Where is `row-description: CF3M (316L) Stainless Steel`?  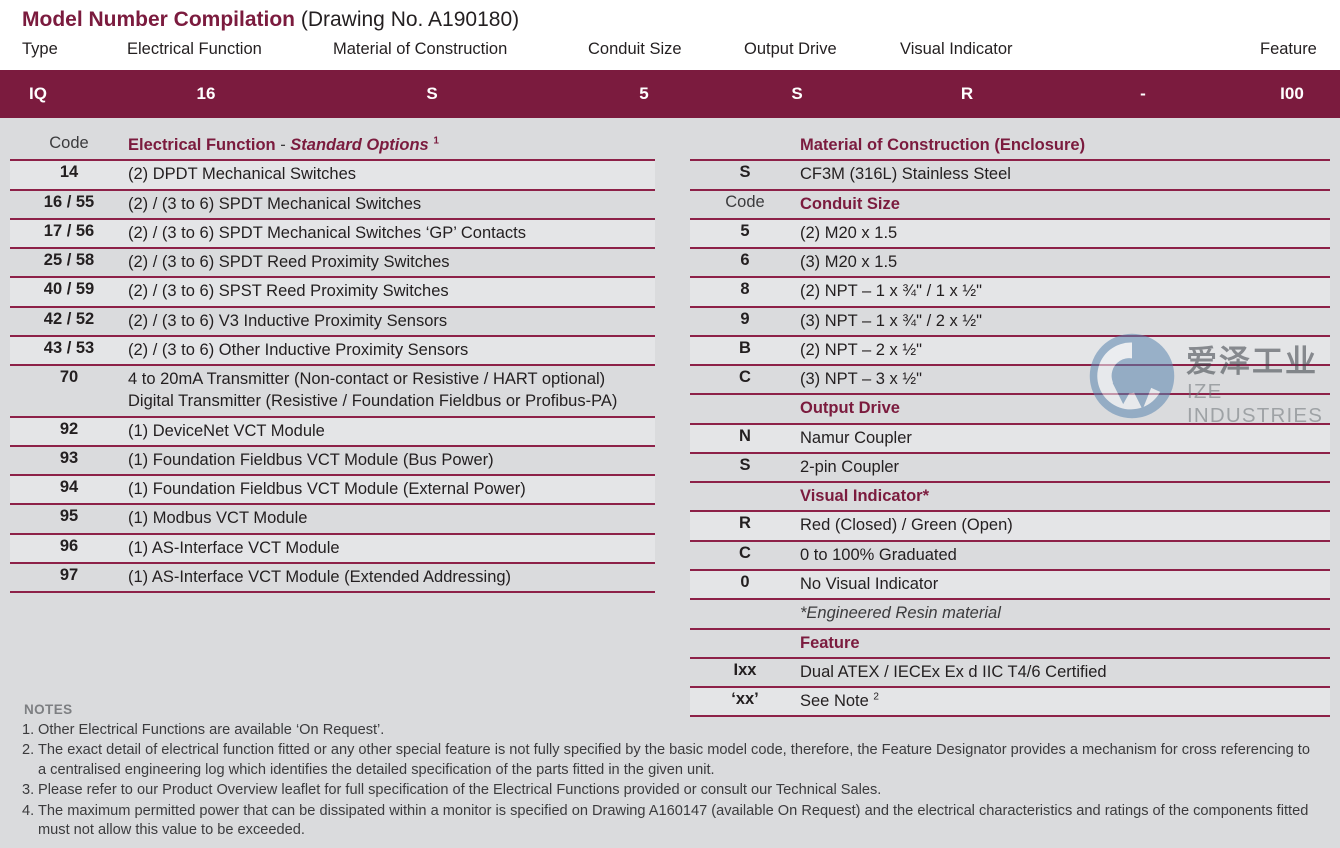 row-description: CF3M (316L) Stainless Steel is located at coordinates (905, 174).